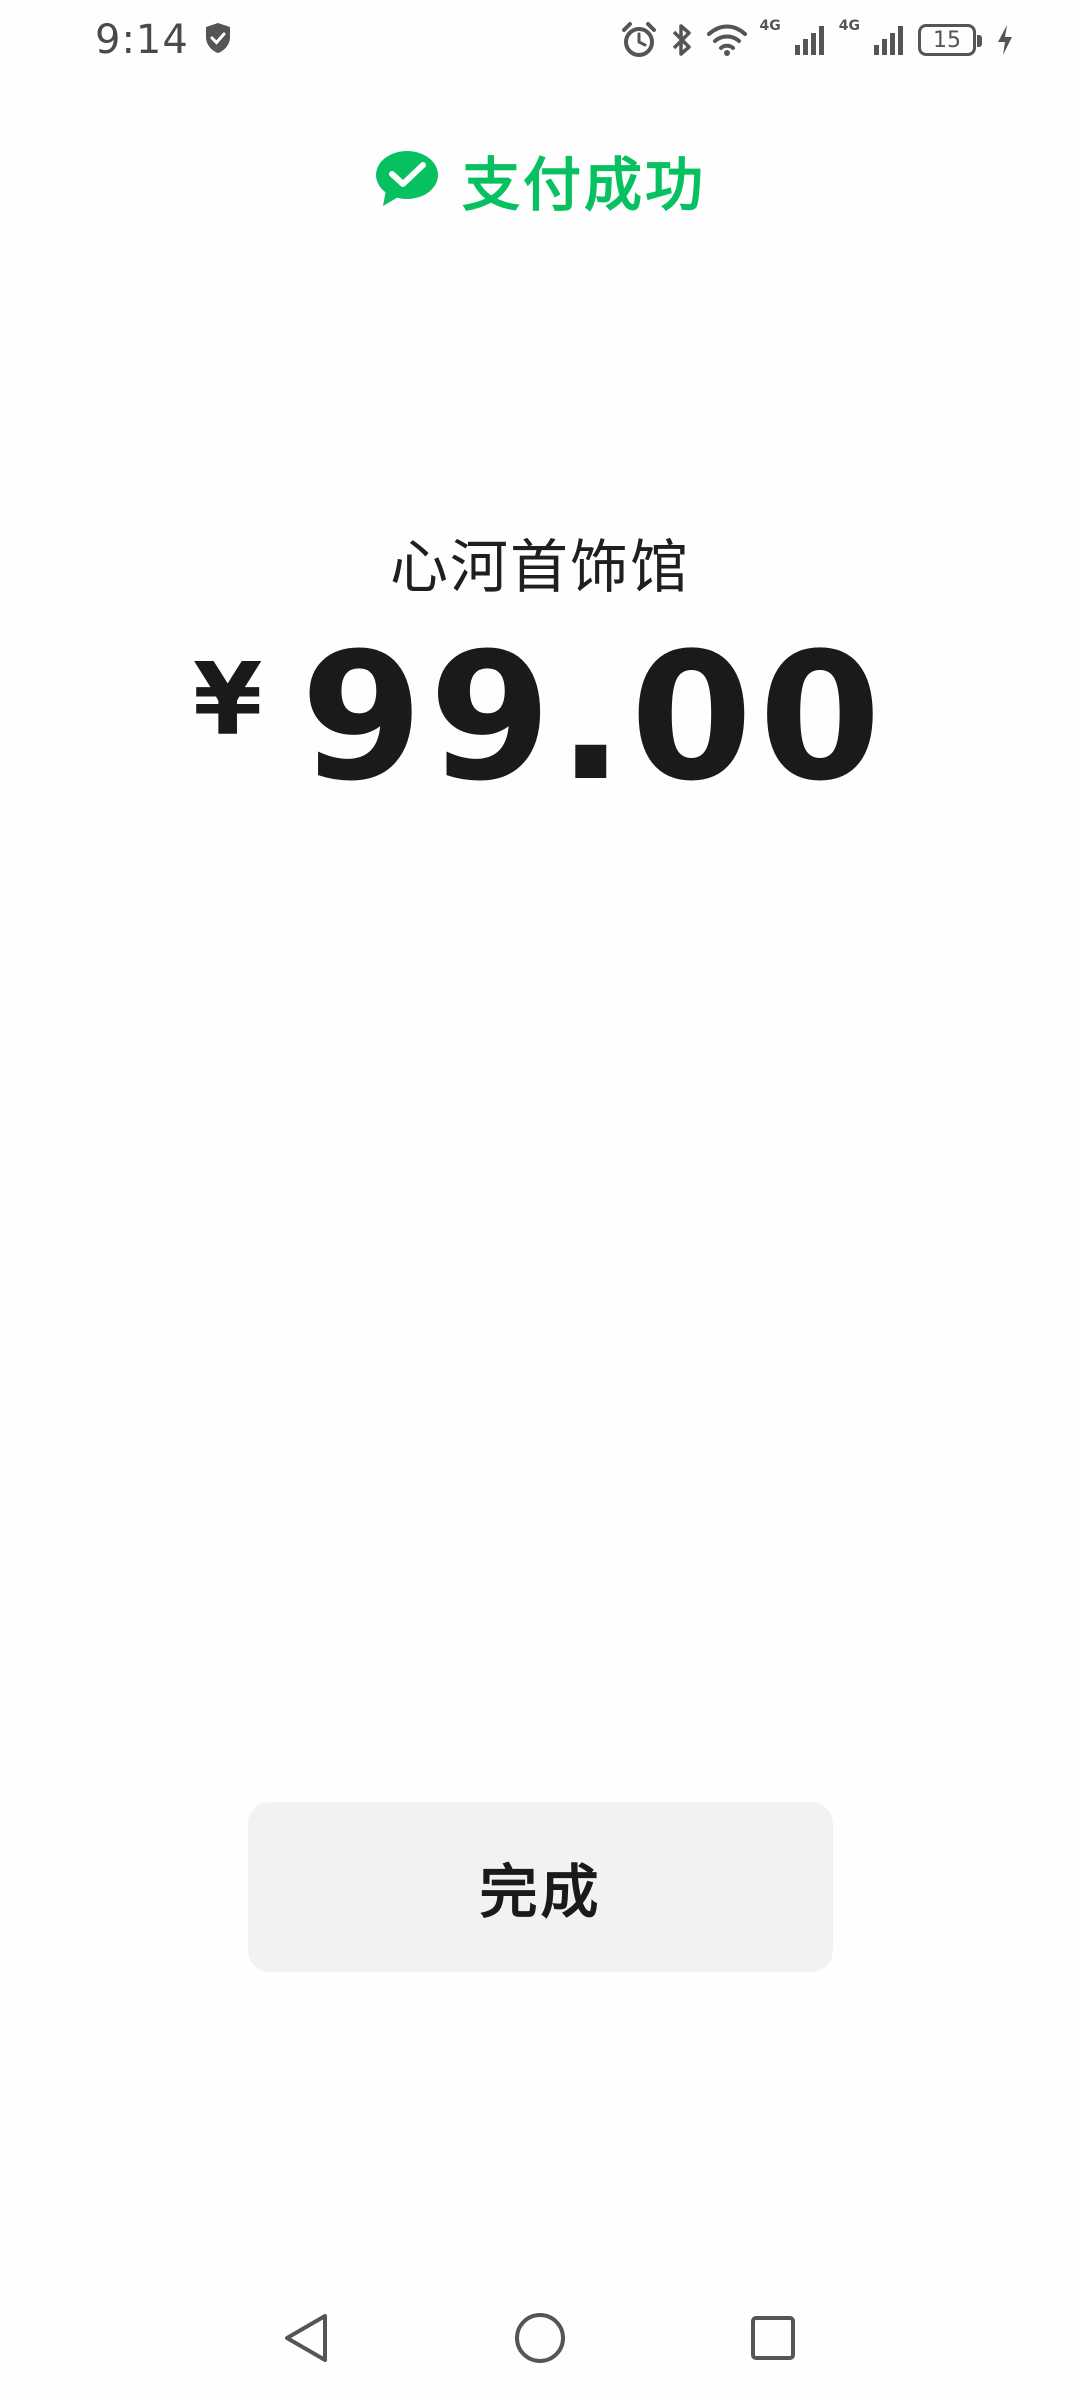  I want to click on currency-symbol: ¥, so click(227, 699).